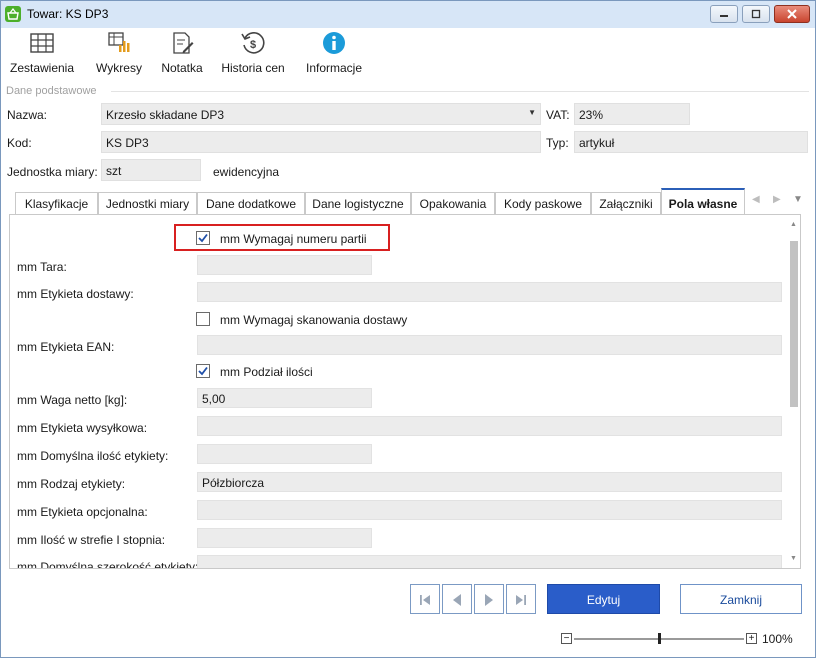 This screenshot has width=816, height=658. I want to click on edit-button: Edytuj, so click(603, 599).